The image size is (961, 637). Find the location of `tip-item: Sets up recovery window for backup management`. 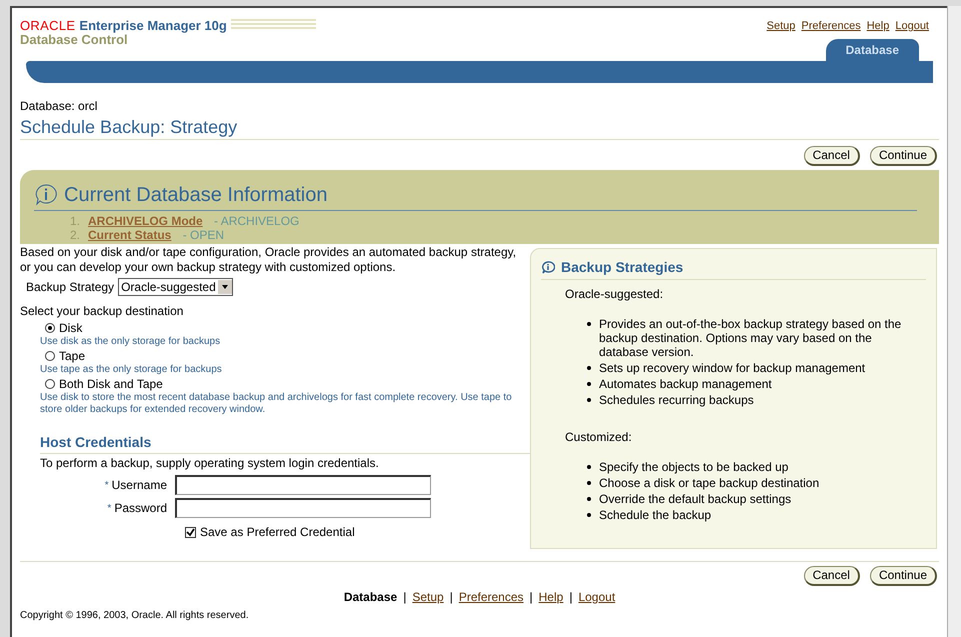

tip-item: Sets up recovery window for backup management is located at coordinates (732, 368).